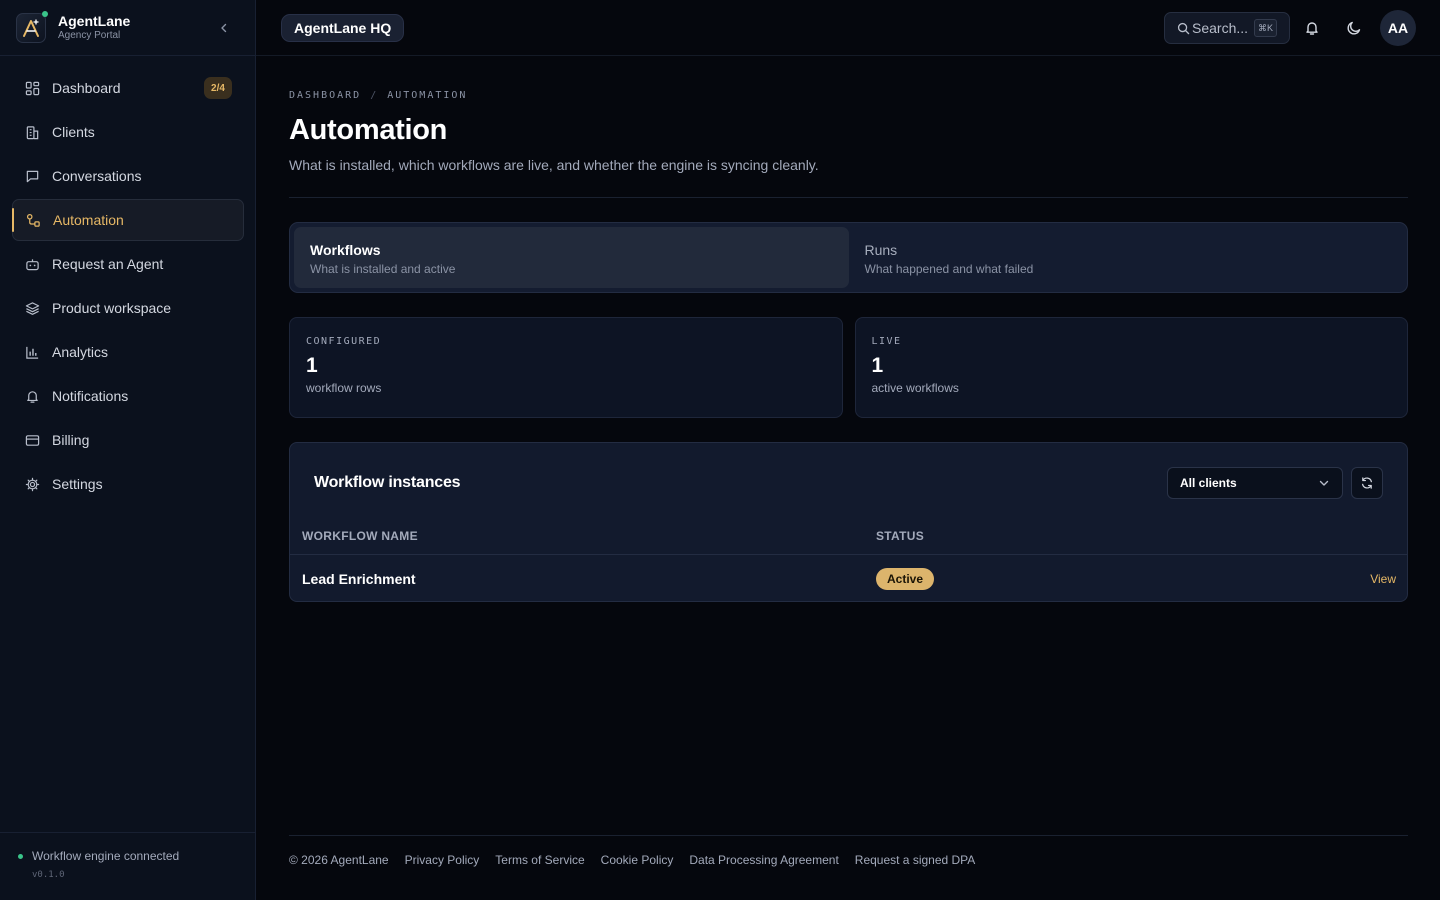 The width and height of the screenshot is (1440, 900). Describe the element at coordinates (32, 440) in the screenshot. I see `credit-card-icon` at that location.